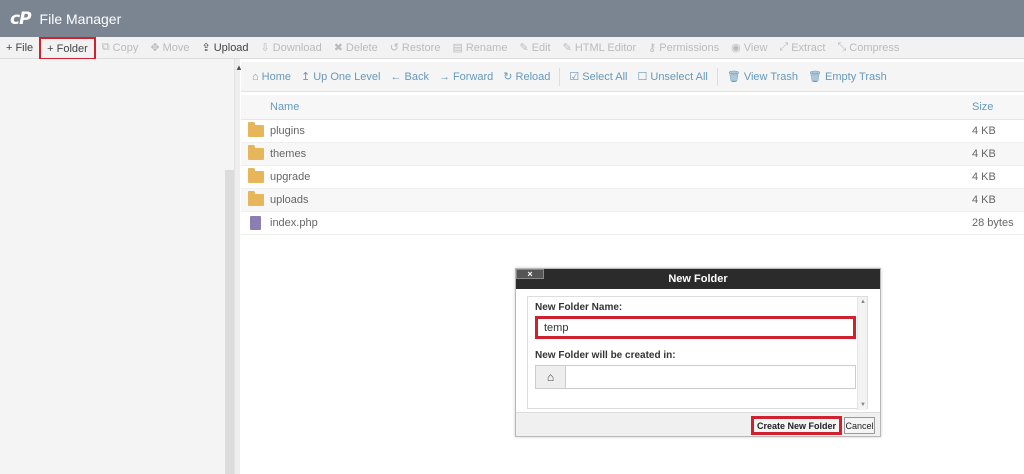  What do you see at coordinates (652, 48) in the screenshot?
I see `permissions-icon: ⚷` at bounding box center [652, 48].